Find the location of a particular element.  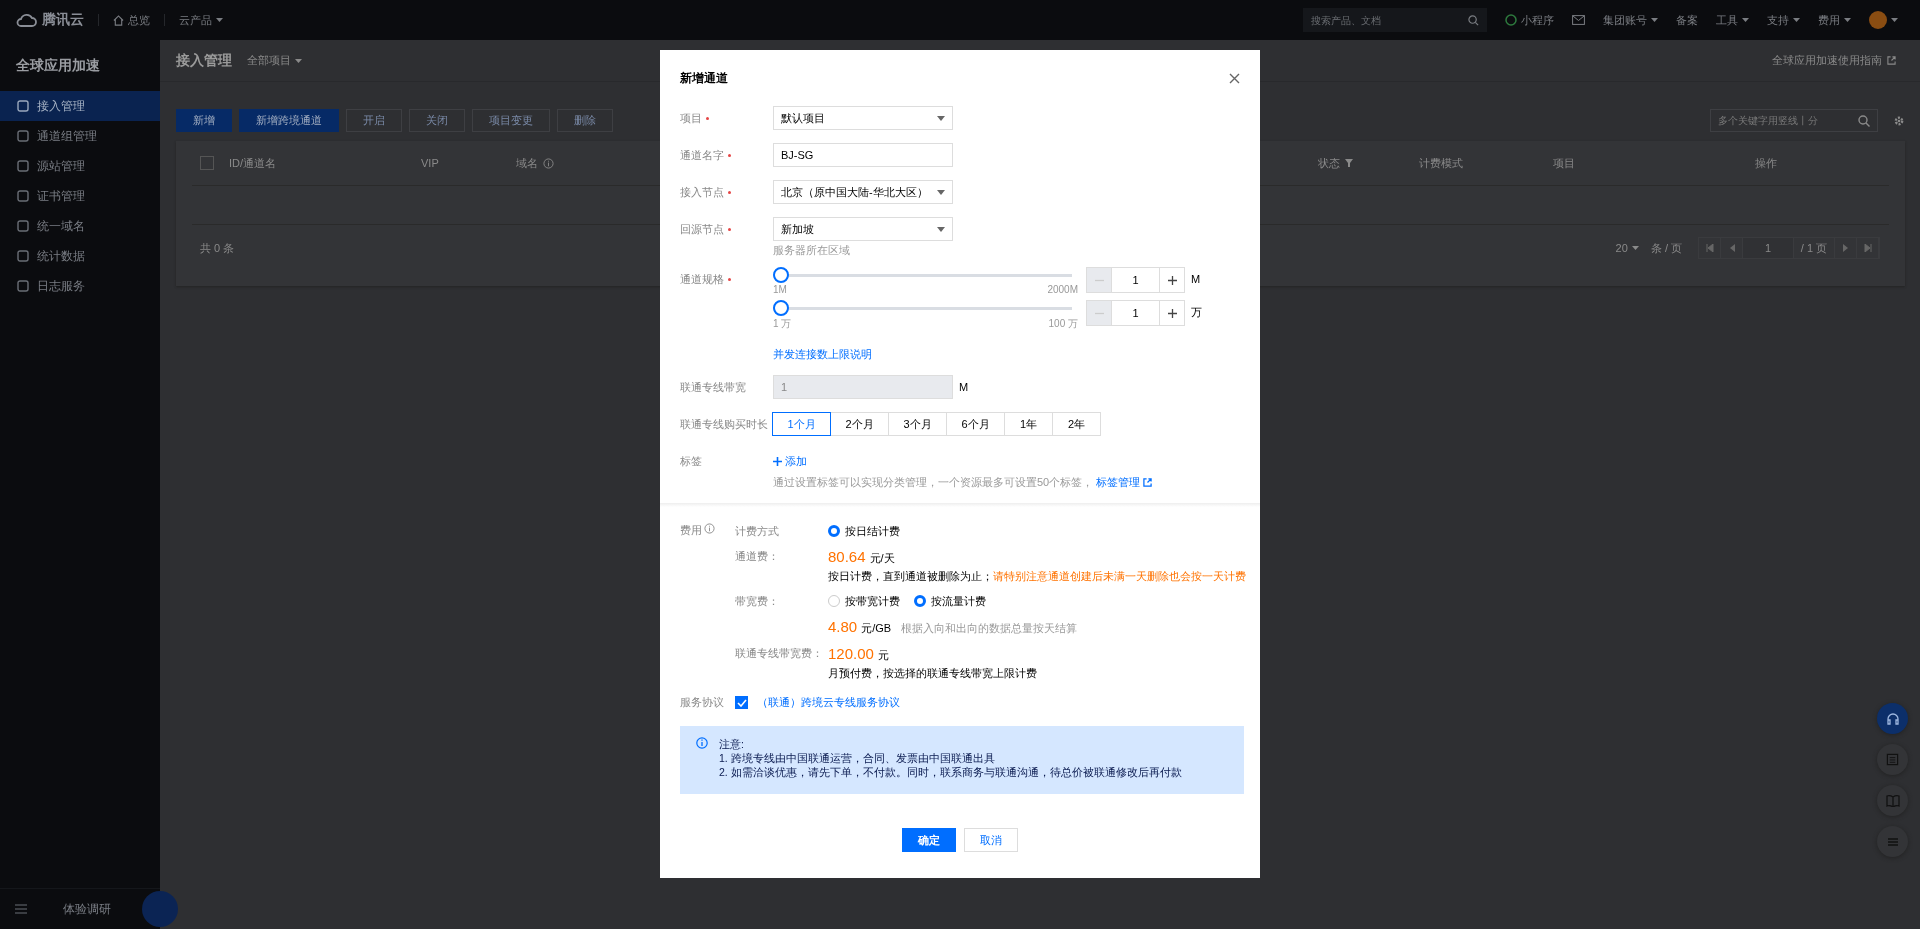

radio-label: 按带宽计费 is located at coordinates (872, 601).